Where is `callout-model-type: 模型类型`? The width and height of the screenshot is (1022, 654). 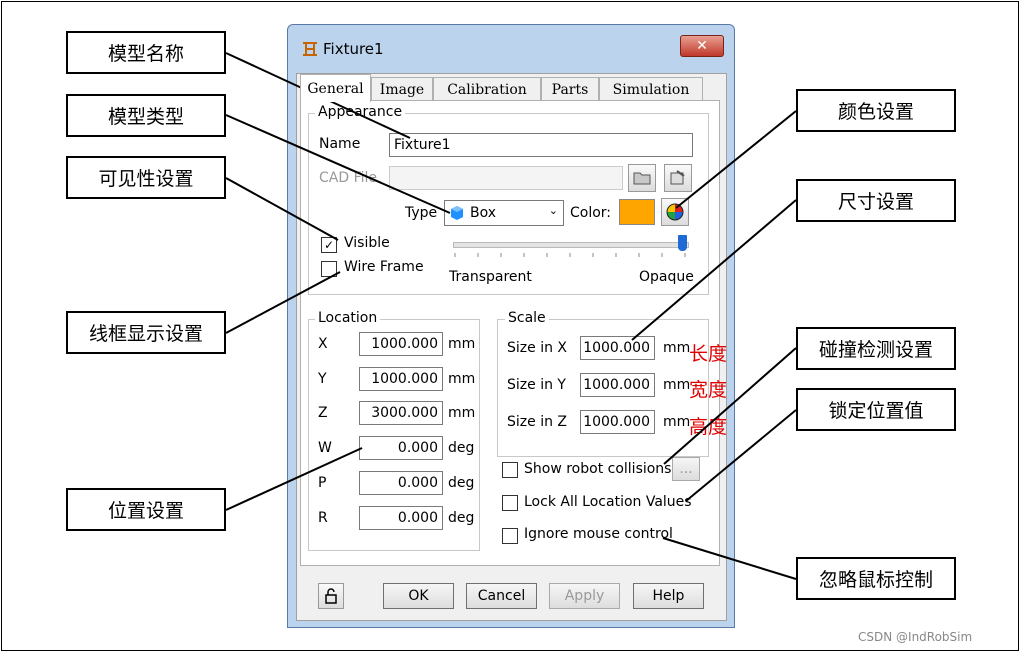
callout-model-type: 模型类型 is located at coordinates (146, 115).